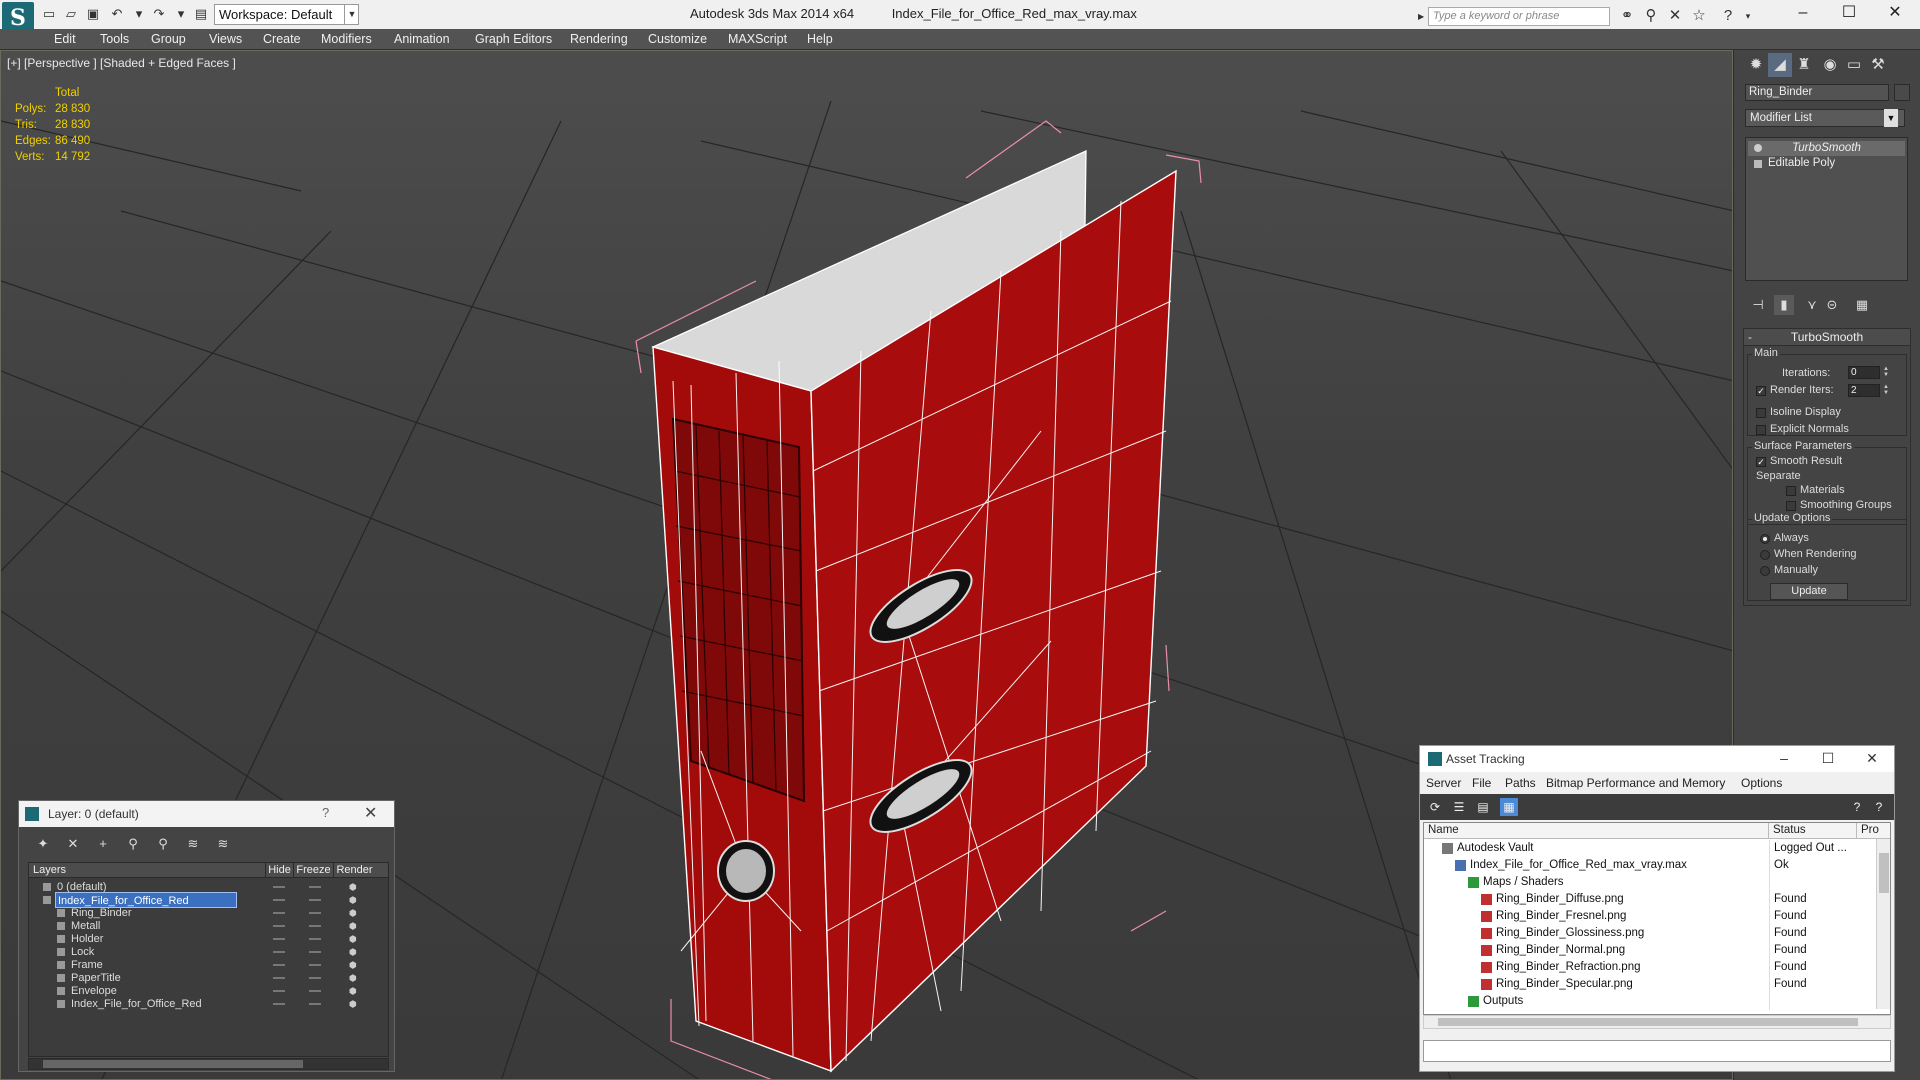 The height and width of the screenshot is (1080, 1920). Describe the element at coordinates (1675, 16) in the screenshot. I see `communication-icon: ✕` at that location.